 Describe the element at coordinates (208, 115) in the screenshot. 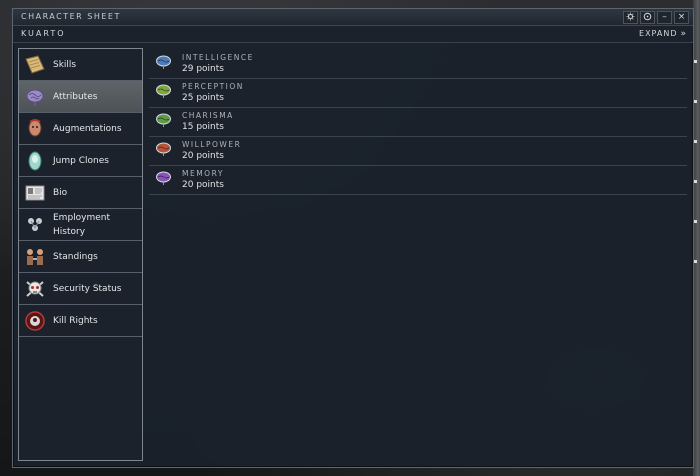

I see `attribute-name: CHARISMA` at that location.